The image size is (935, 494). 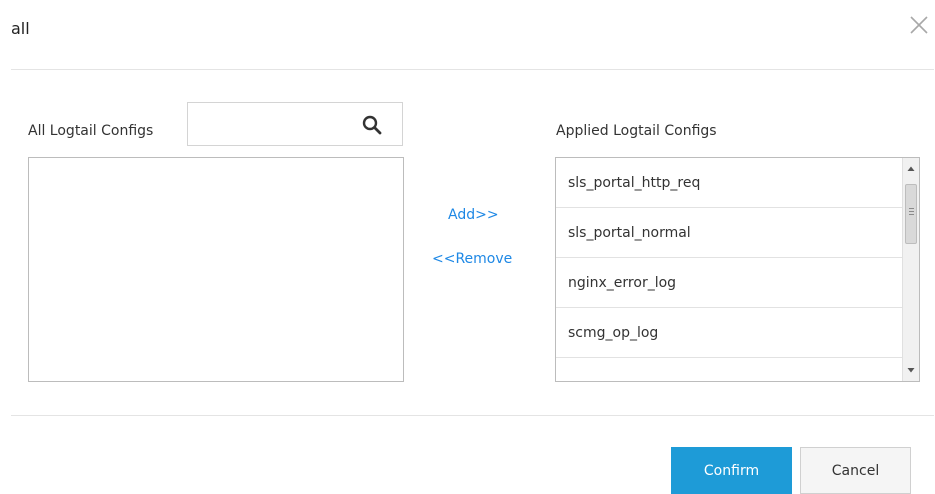 I want to click on list-item: nginx_error_log, so click(x=729, y=283).